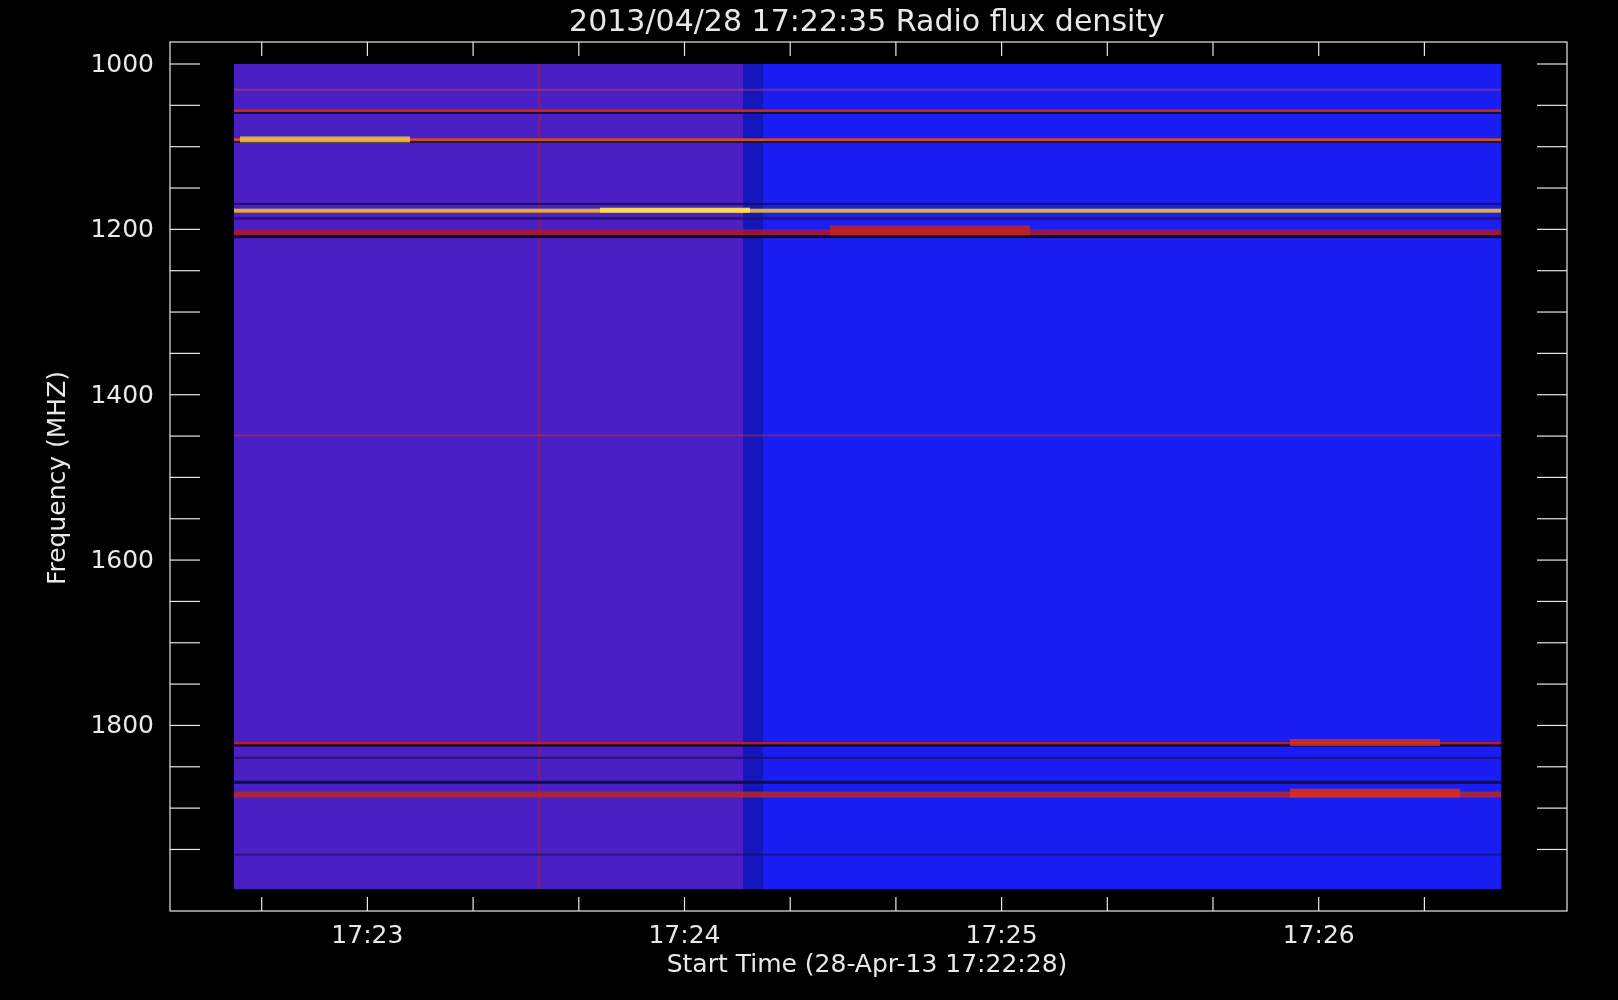  Describe the element at coordinates (121, 229) in the screenshot. I see `y-tick-label: 1200` at that location.